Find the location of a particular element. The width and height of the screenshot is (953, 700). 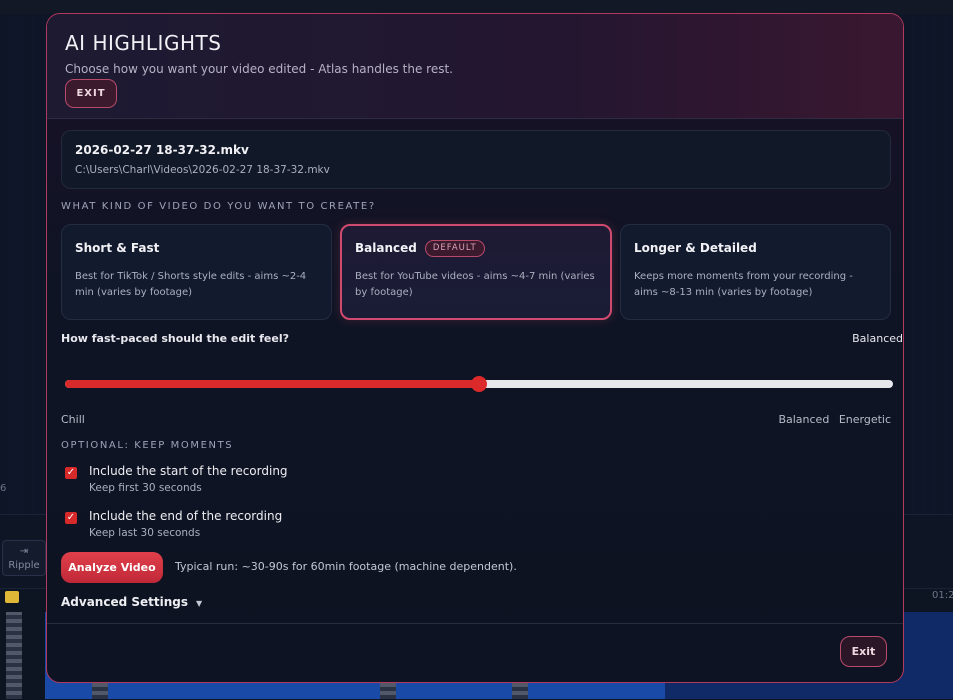

editor-track-number: 6 is located at coordinates (3, 488).